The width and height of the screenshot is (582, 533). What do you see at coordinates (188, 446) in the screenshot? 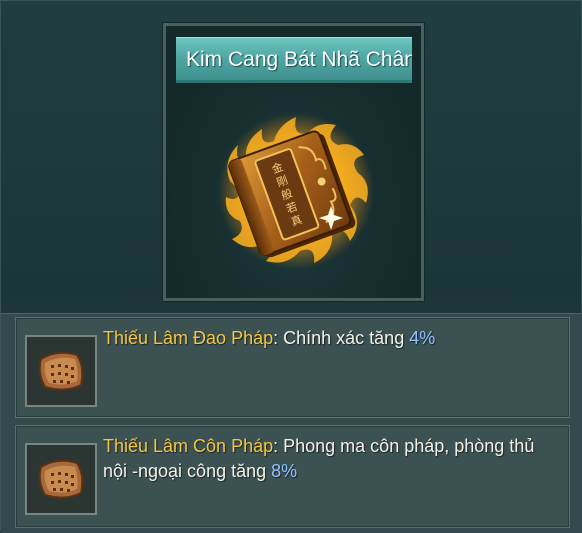
I see `skill-name: Thiếu Lâm Côn Pháp` at bounding box center [188, 446].